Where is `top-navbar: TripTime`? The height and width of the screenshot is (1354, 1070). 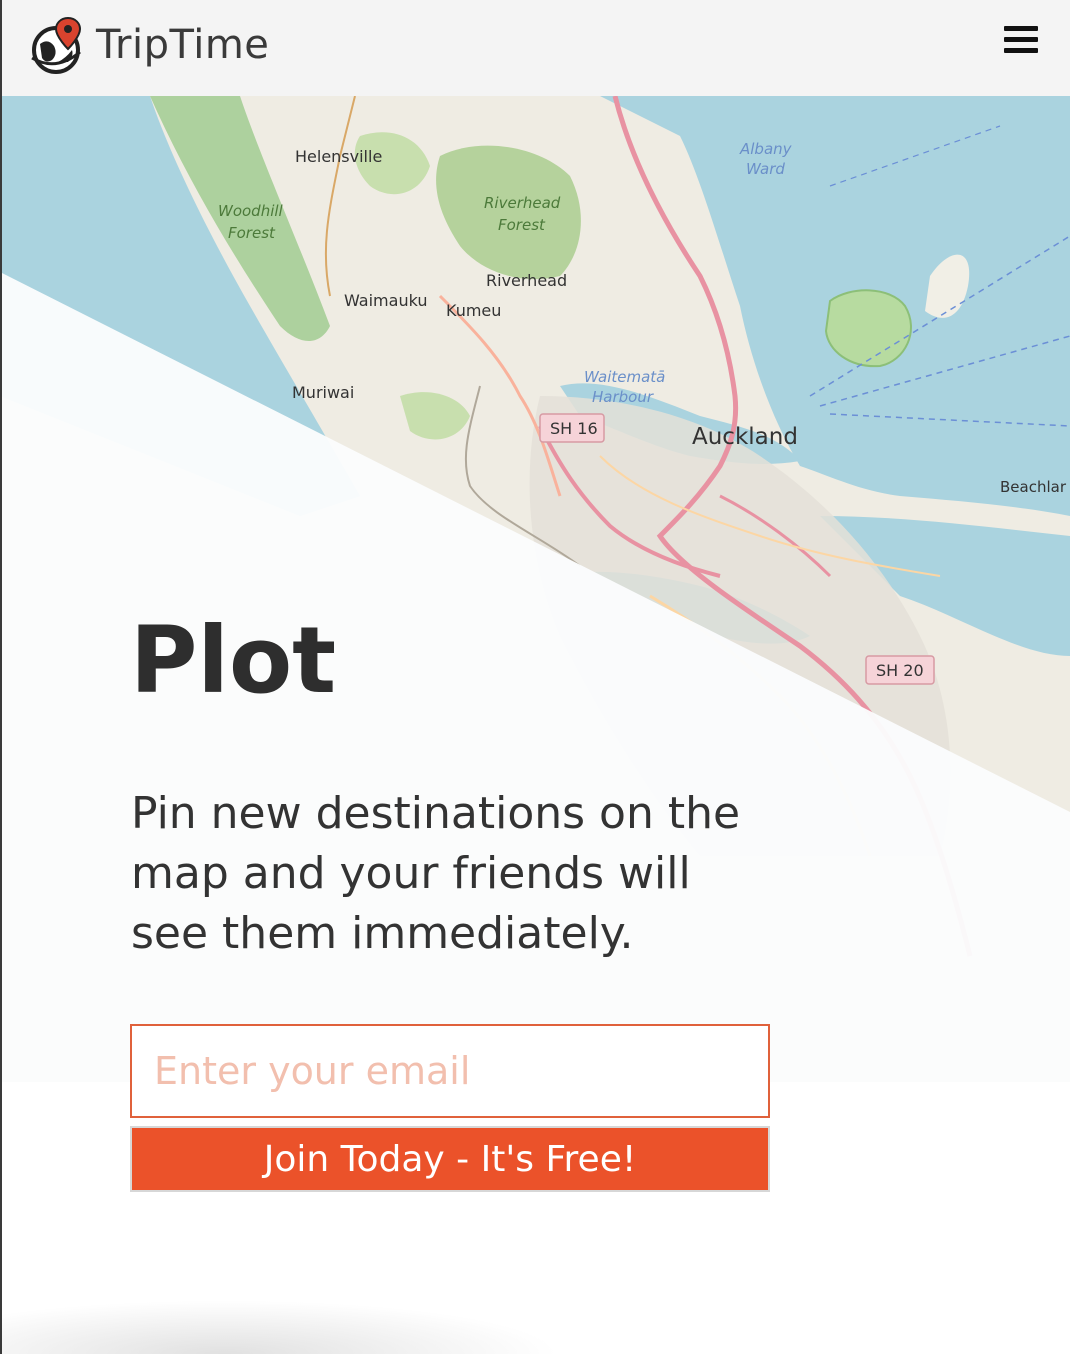 top-navbar: TripTime is located at coordinates (535, 48).